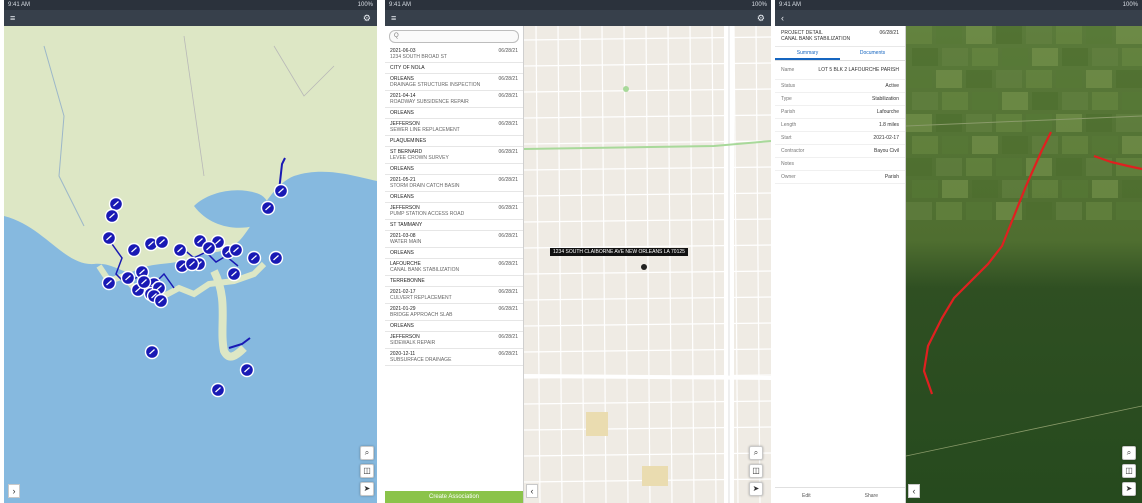  Describe the element at coordinates (888, 125) in the screenshot. I see `field-value: 1.8 miles` at that location.